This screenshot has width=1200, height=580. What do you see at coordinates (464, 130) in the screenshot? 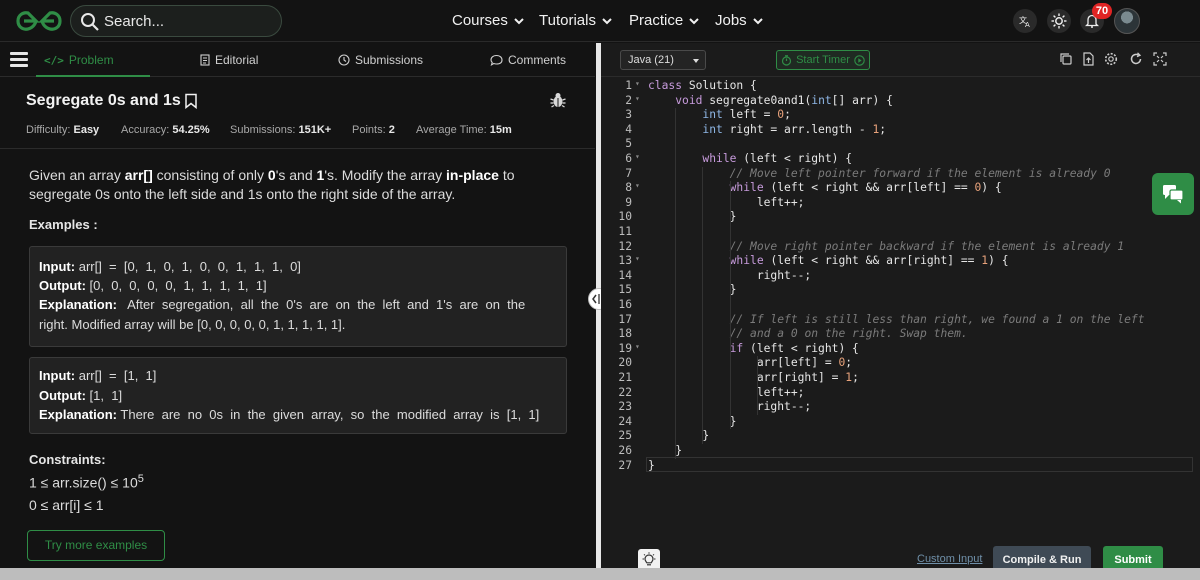
I see `meta-average-time: Average Time: 15m` at bounding box center [464, 130].